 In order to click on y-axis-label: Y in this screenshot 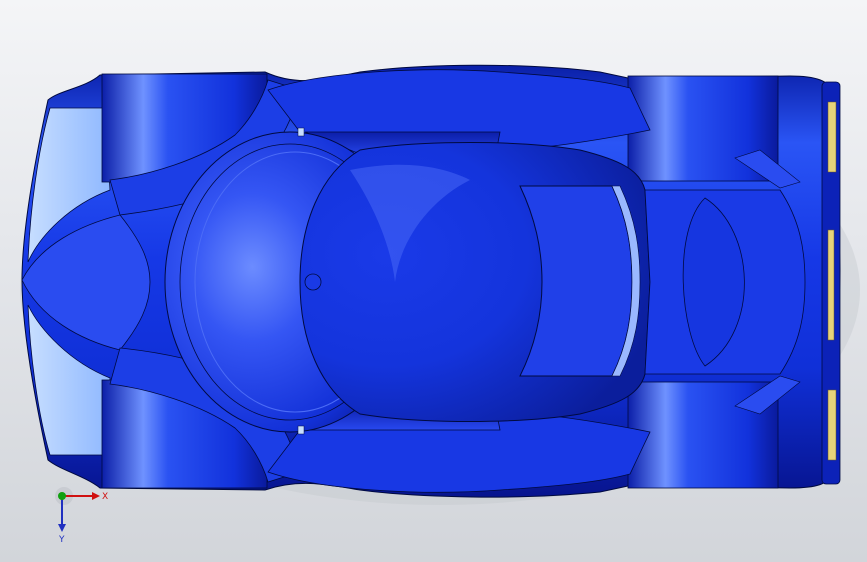, I will do `click(61, 539)`.